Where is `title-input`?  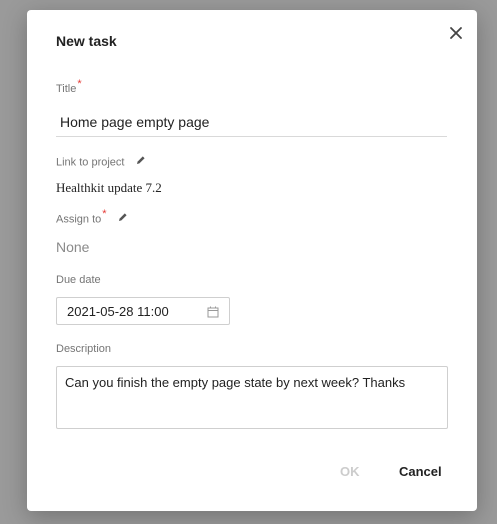 title-input is located at coordinates (251, 122).